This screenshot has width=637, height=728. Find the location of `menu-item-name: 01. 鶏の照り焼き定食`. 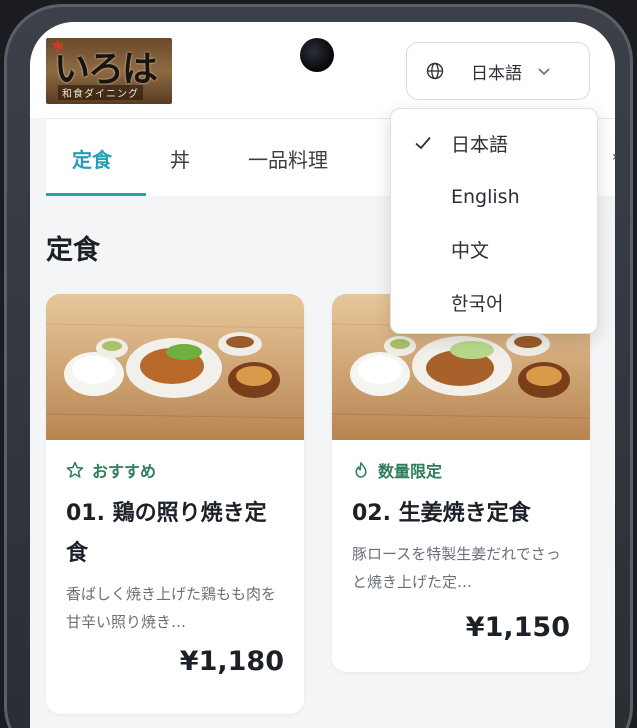

menu-item-name: 01. 鶏の照り焼き定食 is located at coordinates (166, 533).